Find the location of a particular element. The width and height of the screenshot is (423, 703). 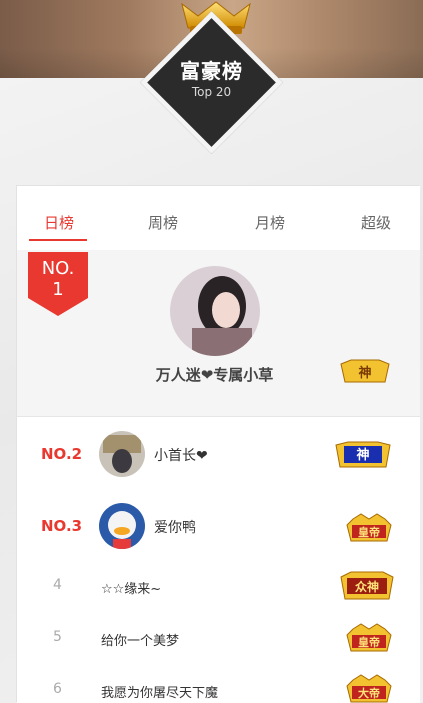

svg-text: 大帝 is located at coordinates (369, 693).